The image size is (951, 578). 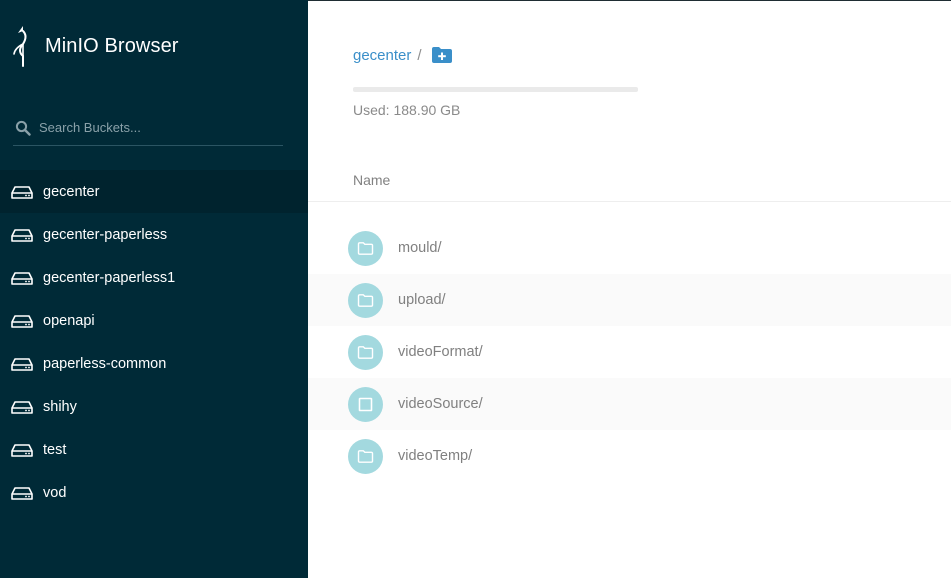 I want to click on breadcrumb-bucket-link: gecenter, so click(x=382, y=55).